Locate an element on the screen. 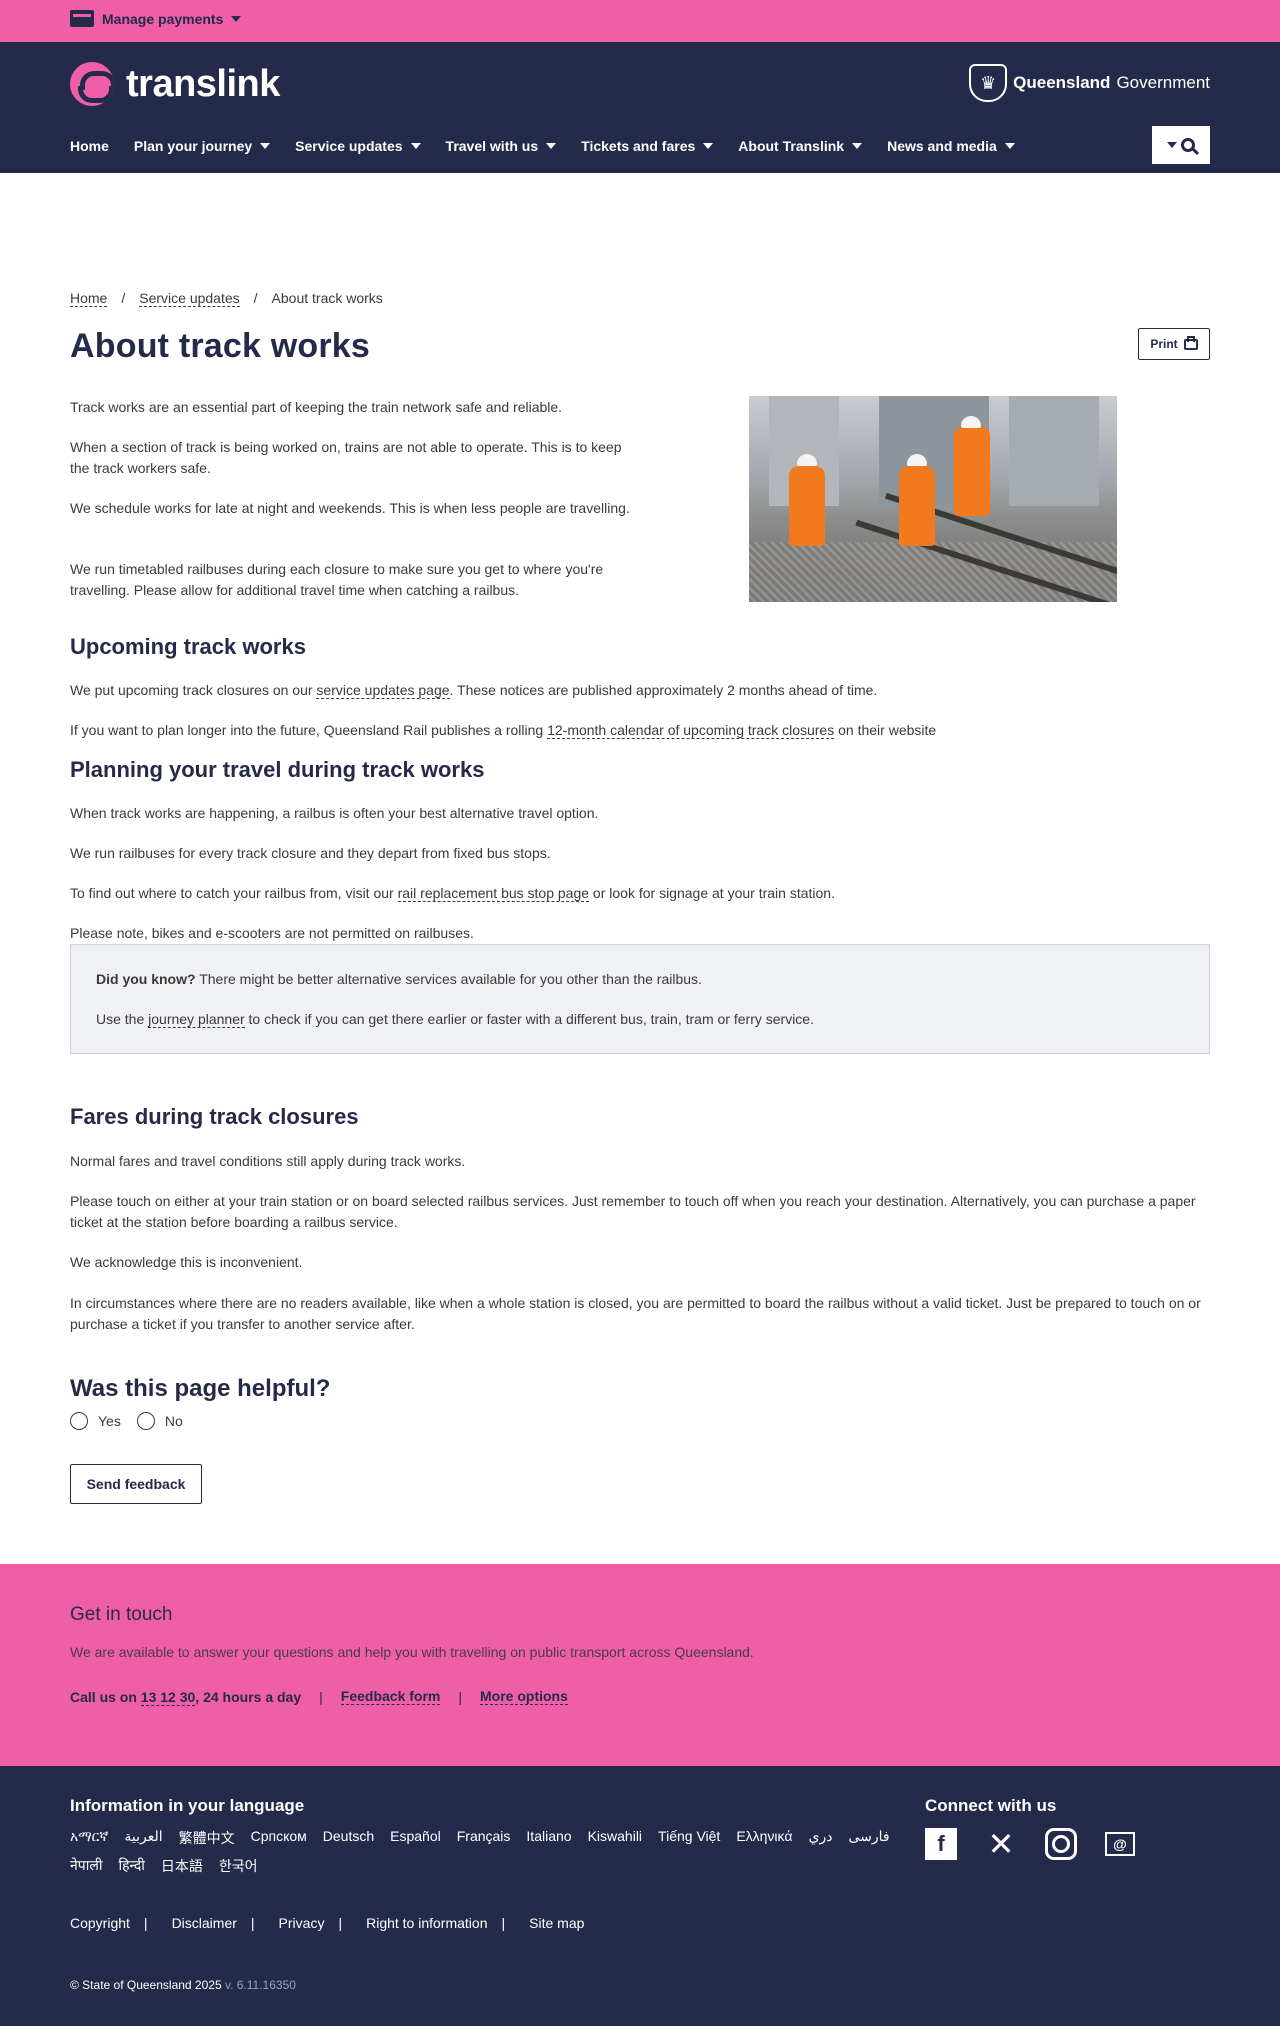 This screenshot has width=1280, height=2026. language-link: Ελληνικά is located at coordinates (764, 1838).